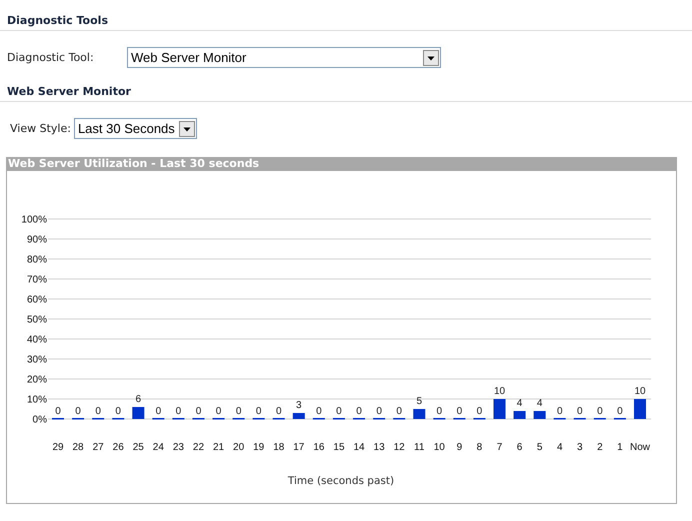 Image resolution: width=692 pixels, height=521 pixels. Describe the element at coordinates (379, 447) in the screenshot. I see `x-axis-label: 13` at that location.